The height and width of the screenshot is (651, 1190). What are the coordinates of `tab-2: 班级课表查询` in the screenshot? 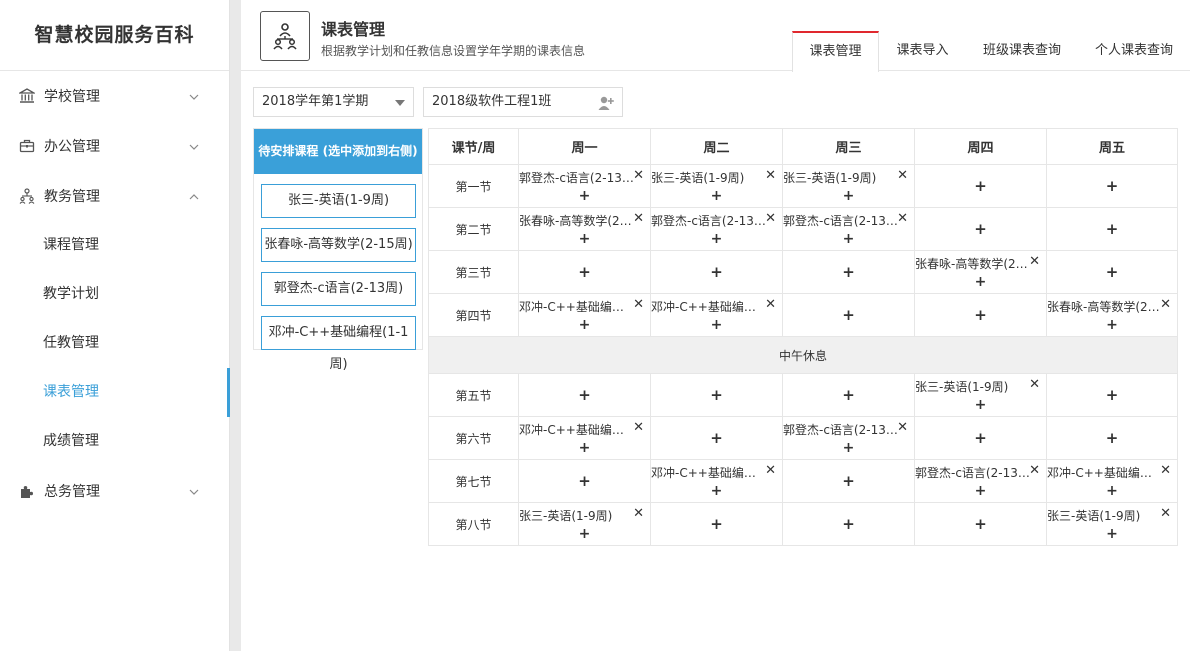 It's located at (1022, 51).